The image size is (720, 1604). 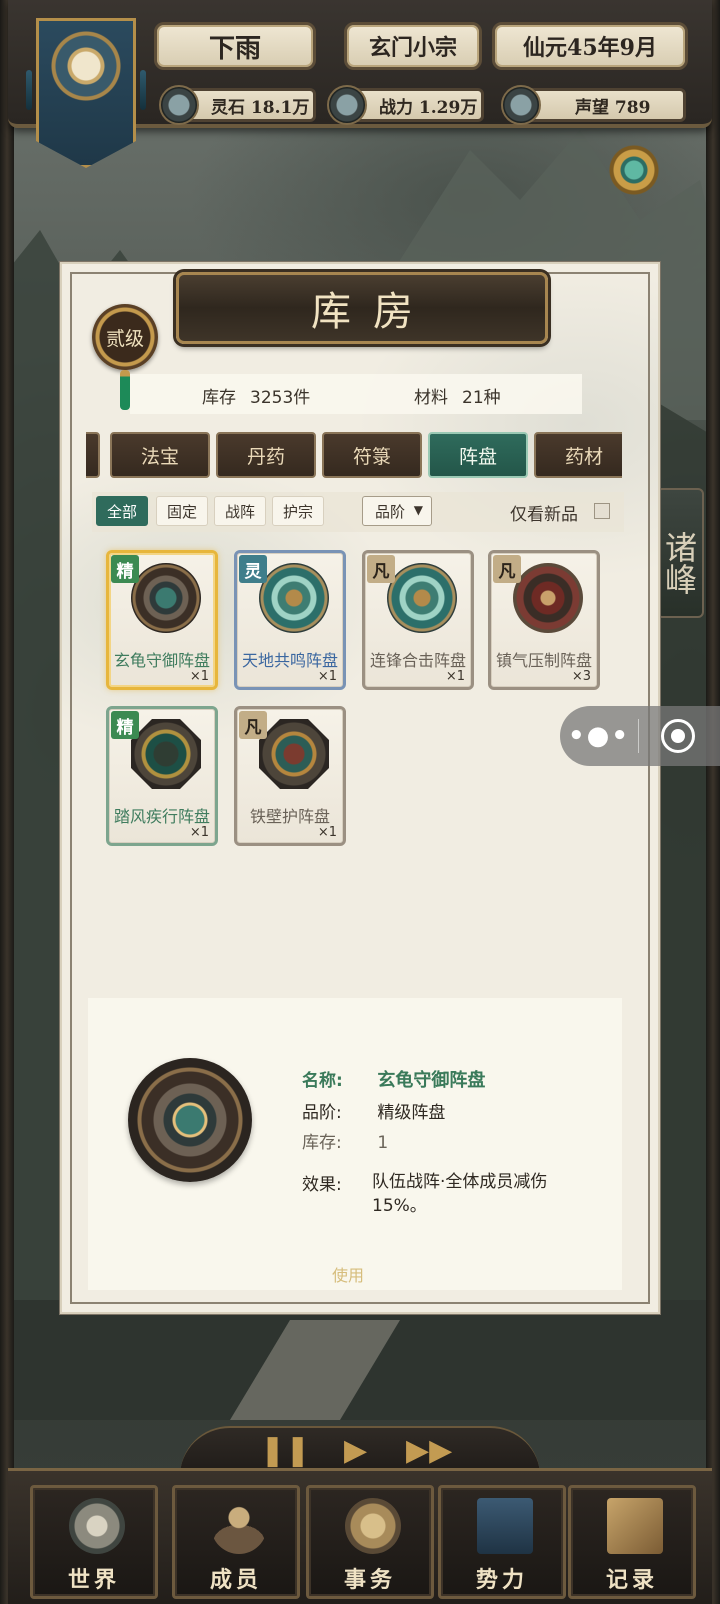 I want to click on panel-title: 库房, so click(x=362, y=308).